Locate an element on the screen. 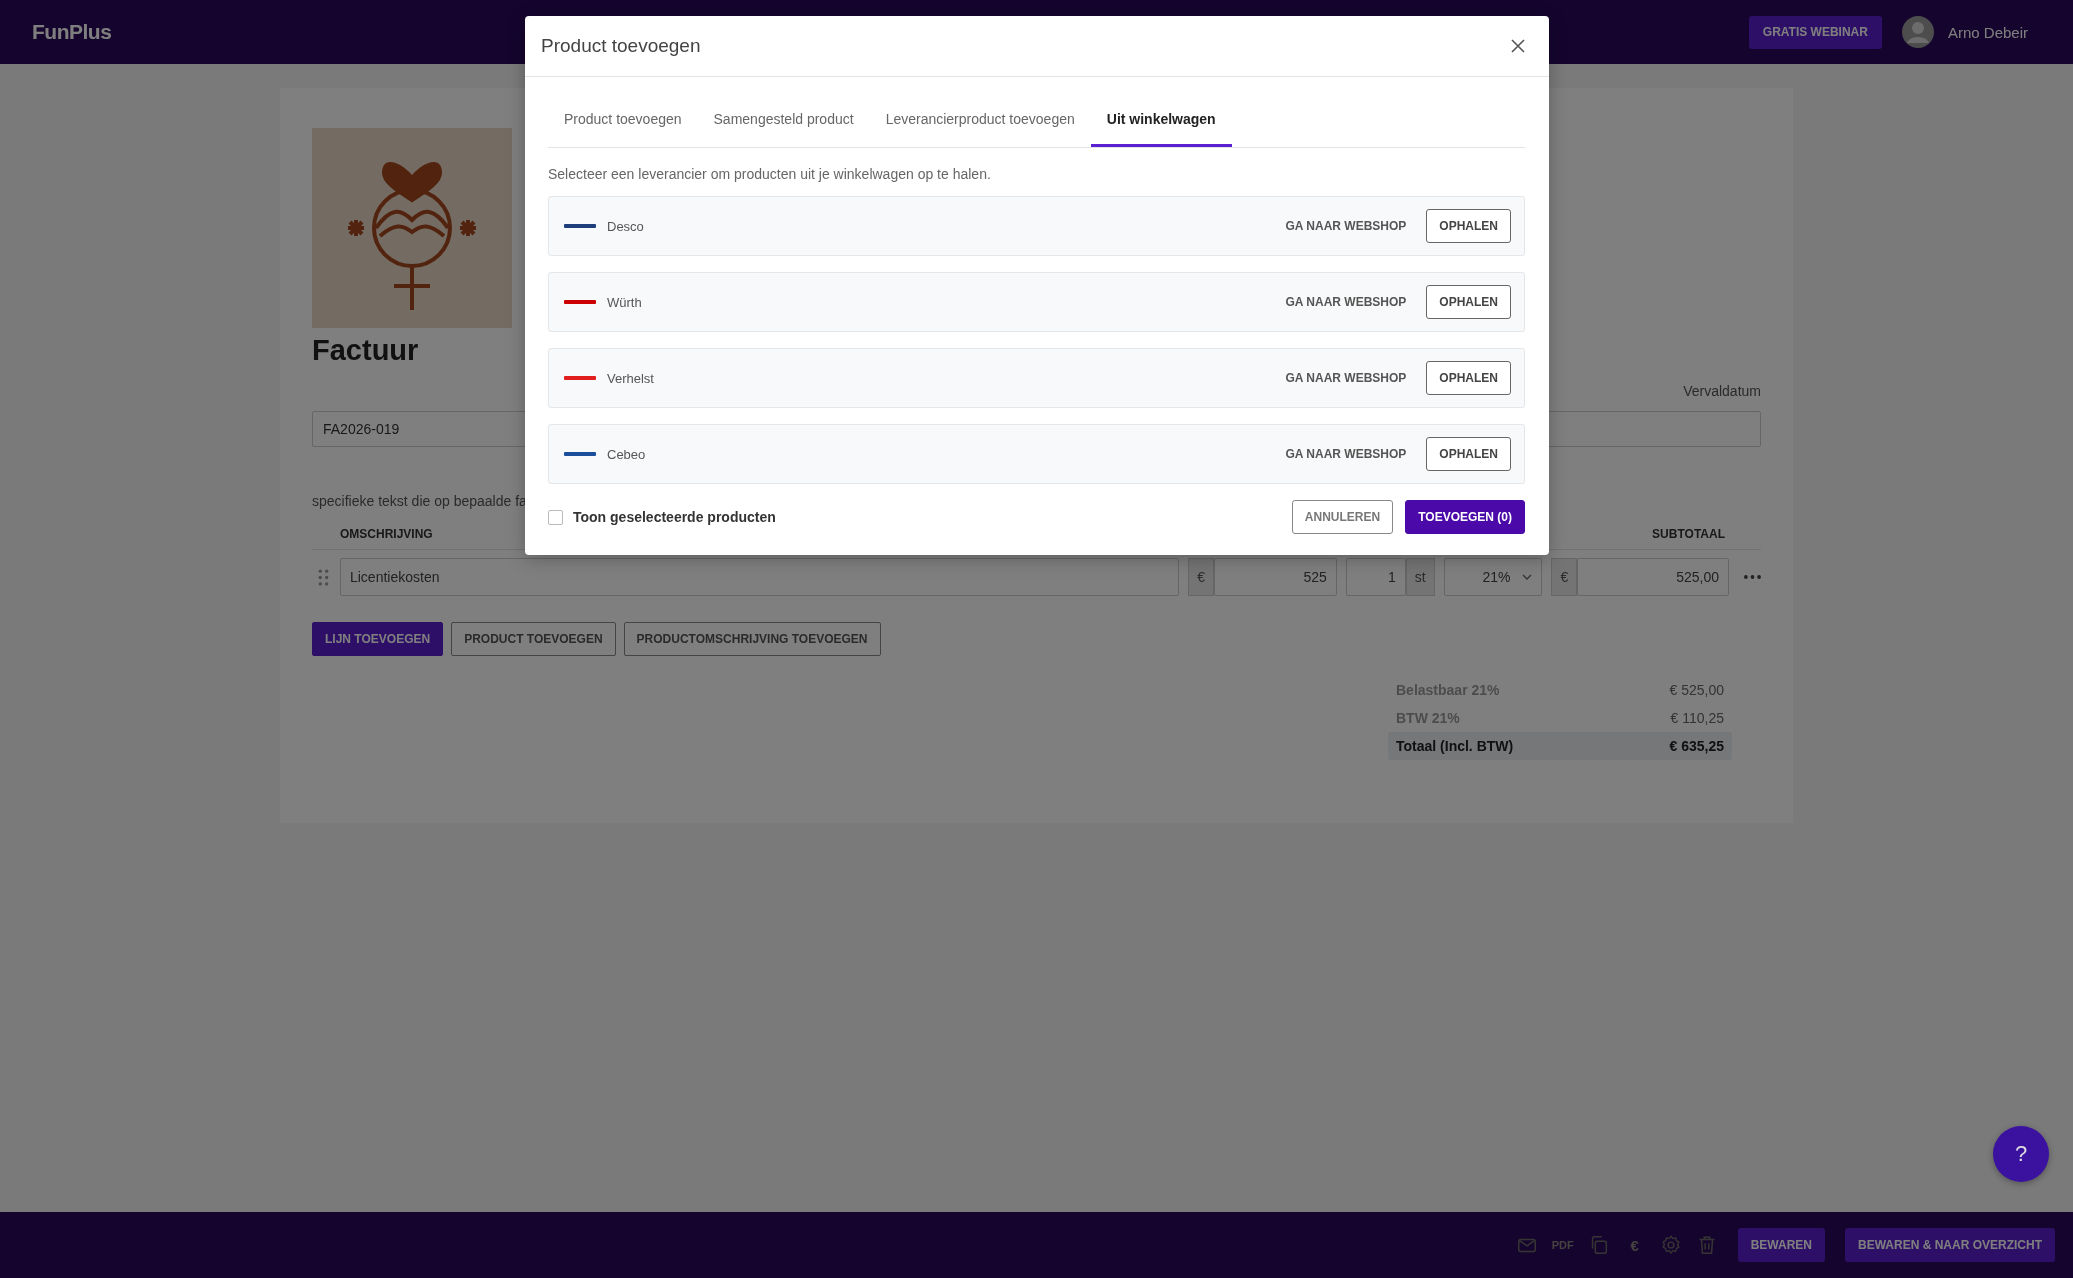 This screenshot has height=1278, width=2073. price-field: 525 is located at coordinates (1275, 577).